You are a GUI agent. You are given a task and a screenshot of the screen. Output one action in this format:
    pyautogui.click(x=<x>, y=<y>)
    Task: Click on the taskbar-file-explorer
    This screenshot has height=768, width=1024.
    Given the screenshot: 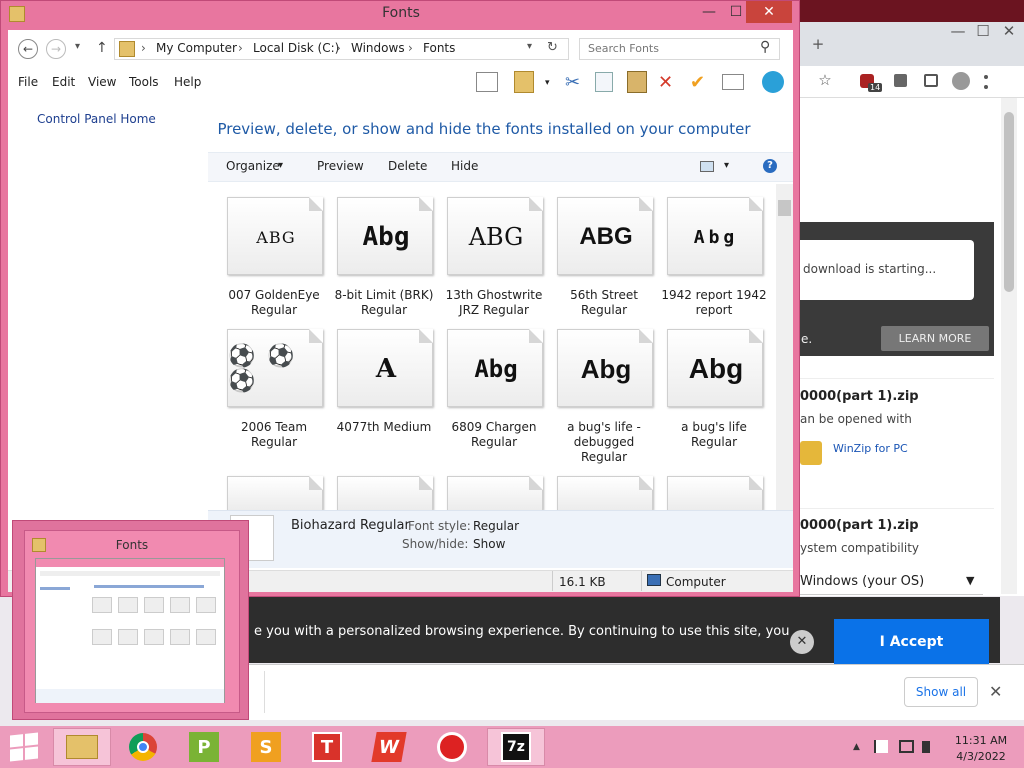 What is the action you would take?
    pyautogui.click(x=82, y=747)
    